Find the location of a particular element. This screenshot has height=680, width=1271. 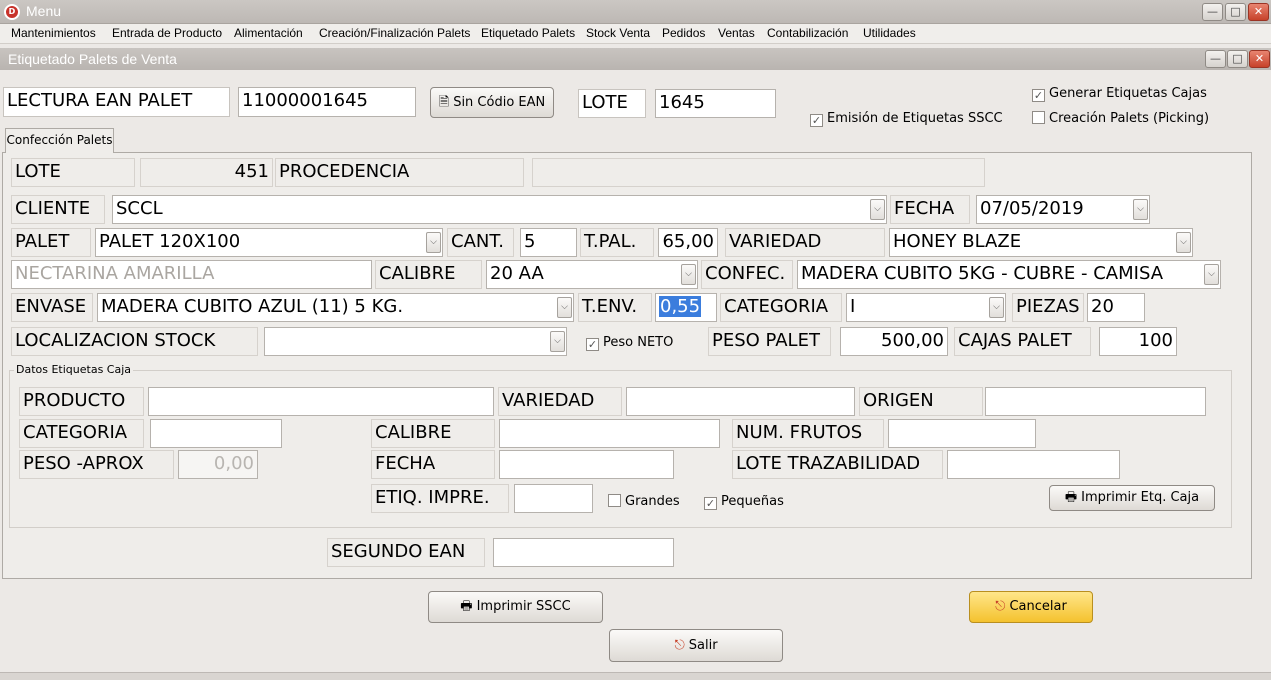

variedad-select: HONEY BLAZE ⌵ is located at coordinates (1041, 242).